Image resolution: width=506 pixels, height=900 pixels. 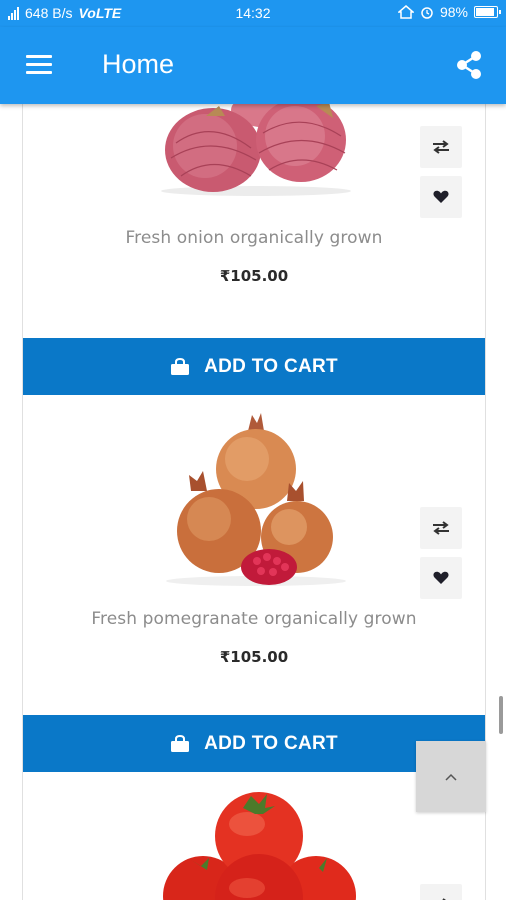 What do you see at coordinates (254, 619) in the screenshot?
I see `product-name: Fresh pomegranate organically grown` at bounding box center [254, 619].